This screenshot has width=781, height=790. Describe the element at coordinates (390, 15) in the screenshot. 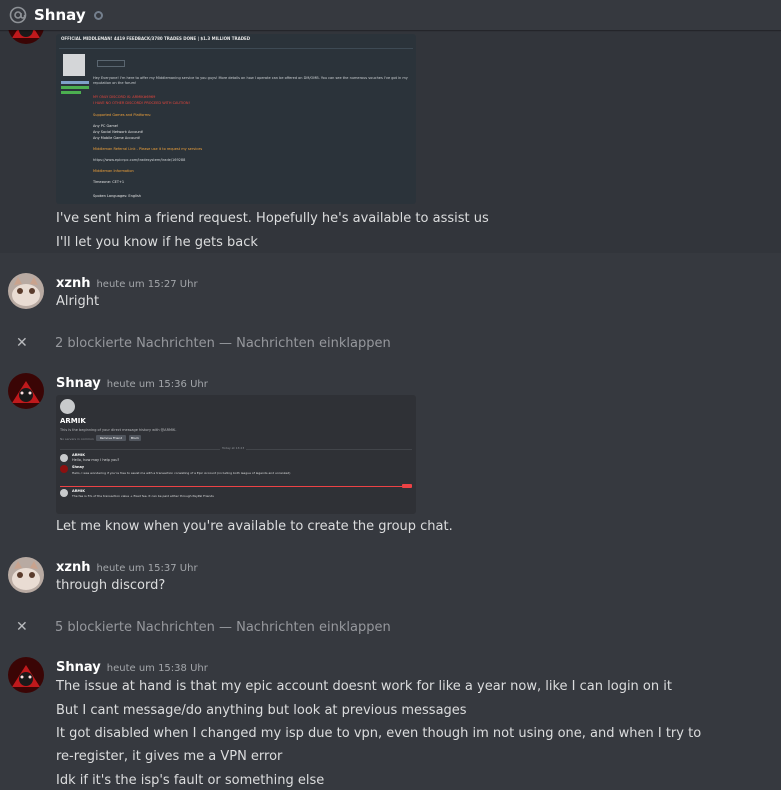

I see `channel-header: Shnay` at that location.